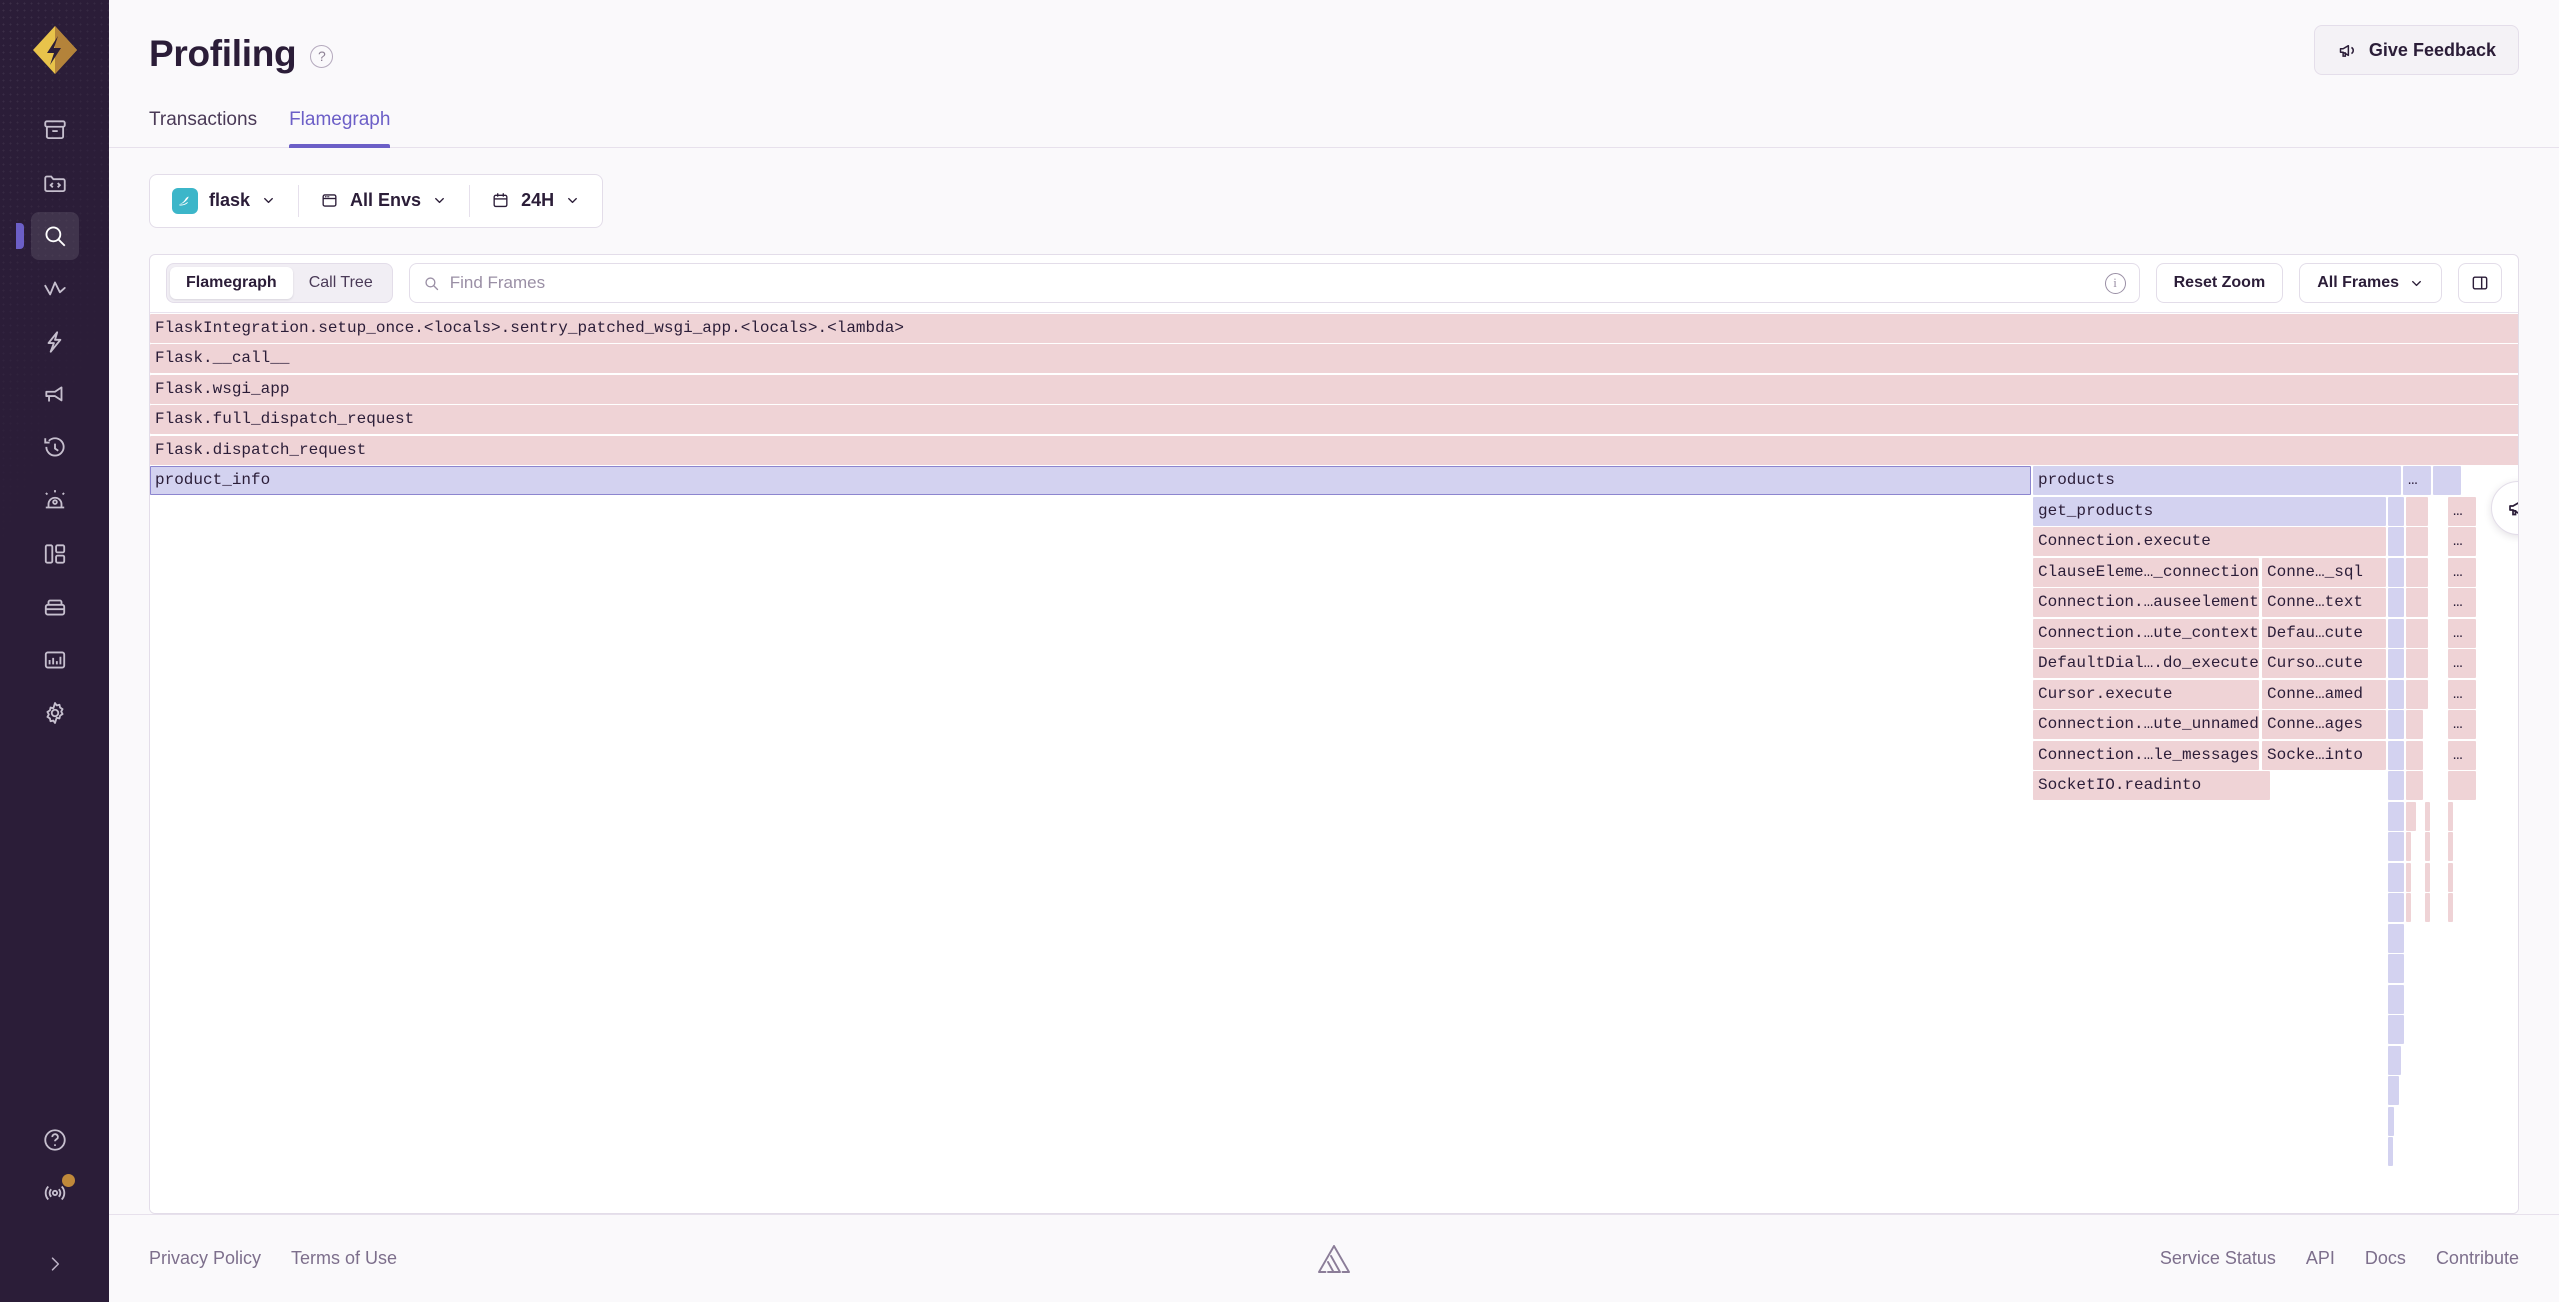 Image resolution: width=2559 pixels, height=1302 pixels. What do you see at coordinates (535, 201) in the screenshot?
I see `time-period-selector: 24H` at bounding box center [535, 201].